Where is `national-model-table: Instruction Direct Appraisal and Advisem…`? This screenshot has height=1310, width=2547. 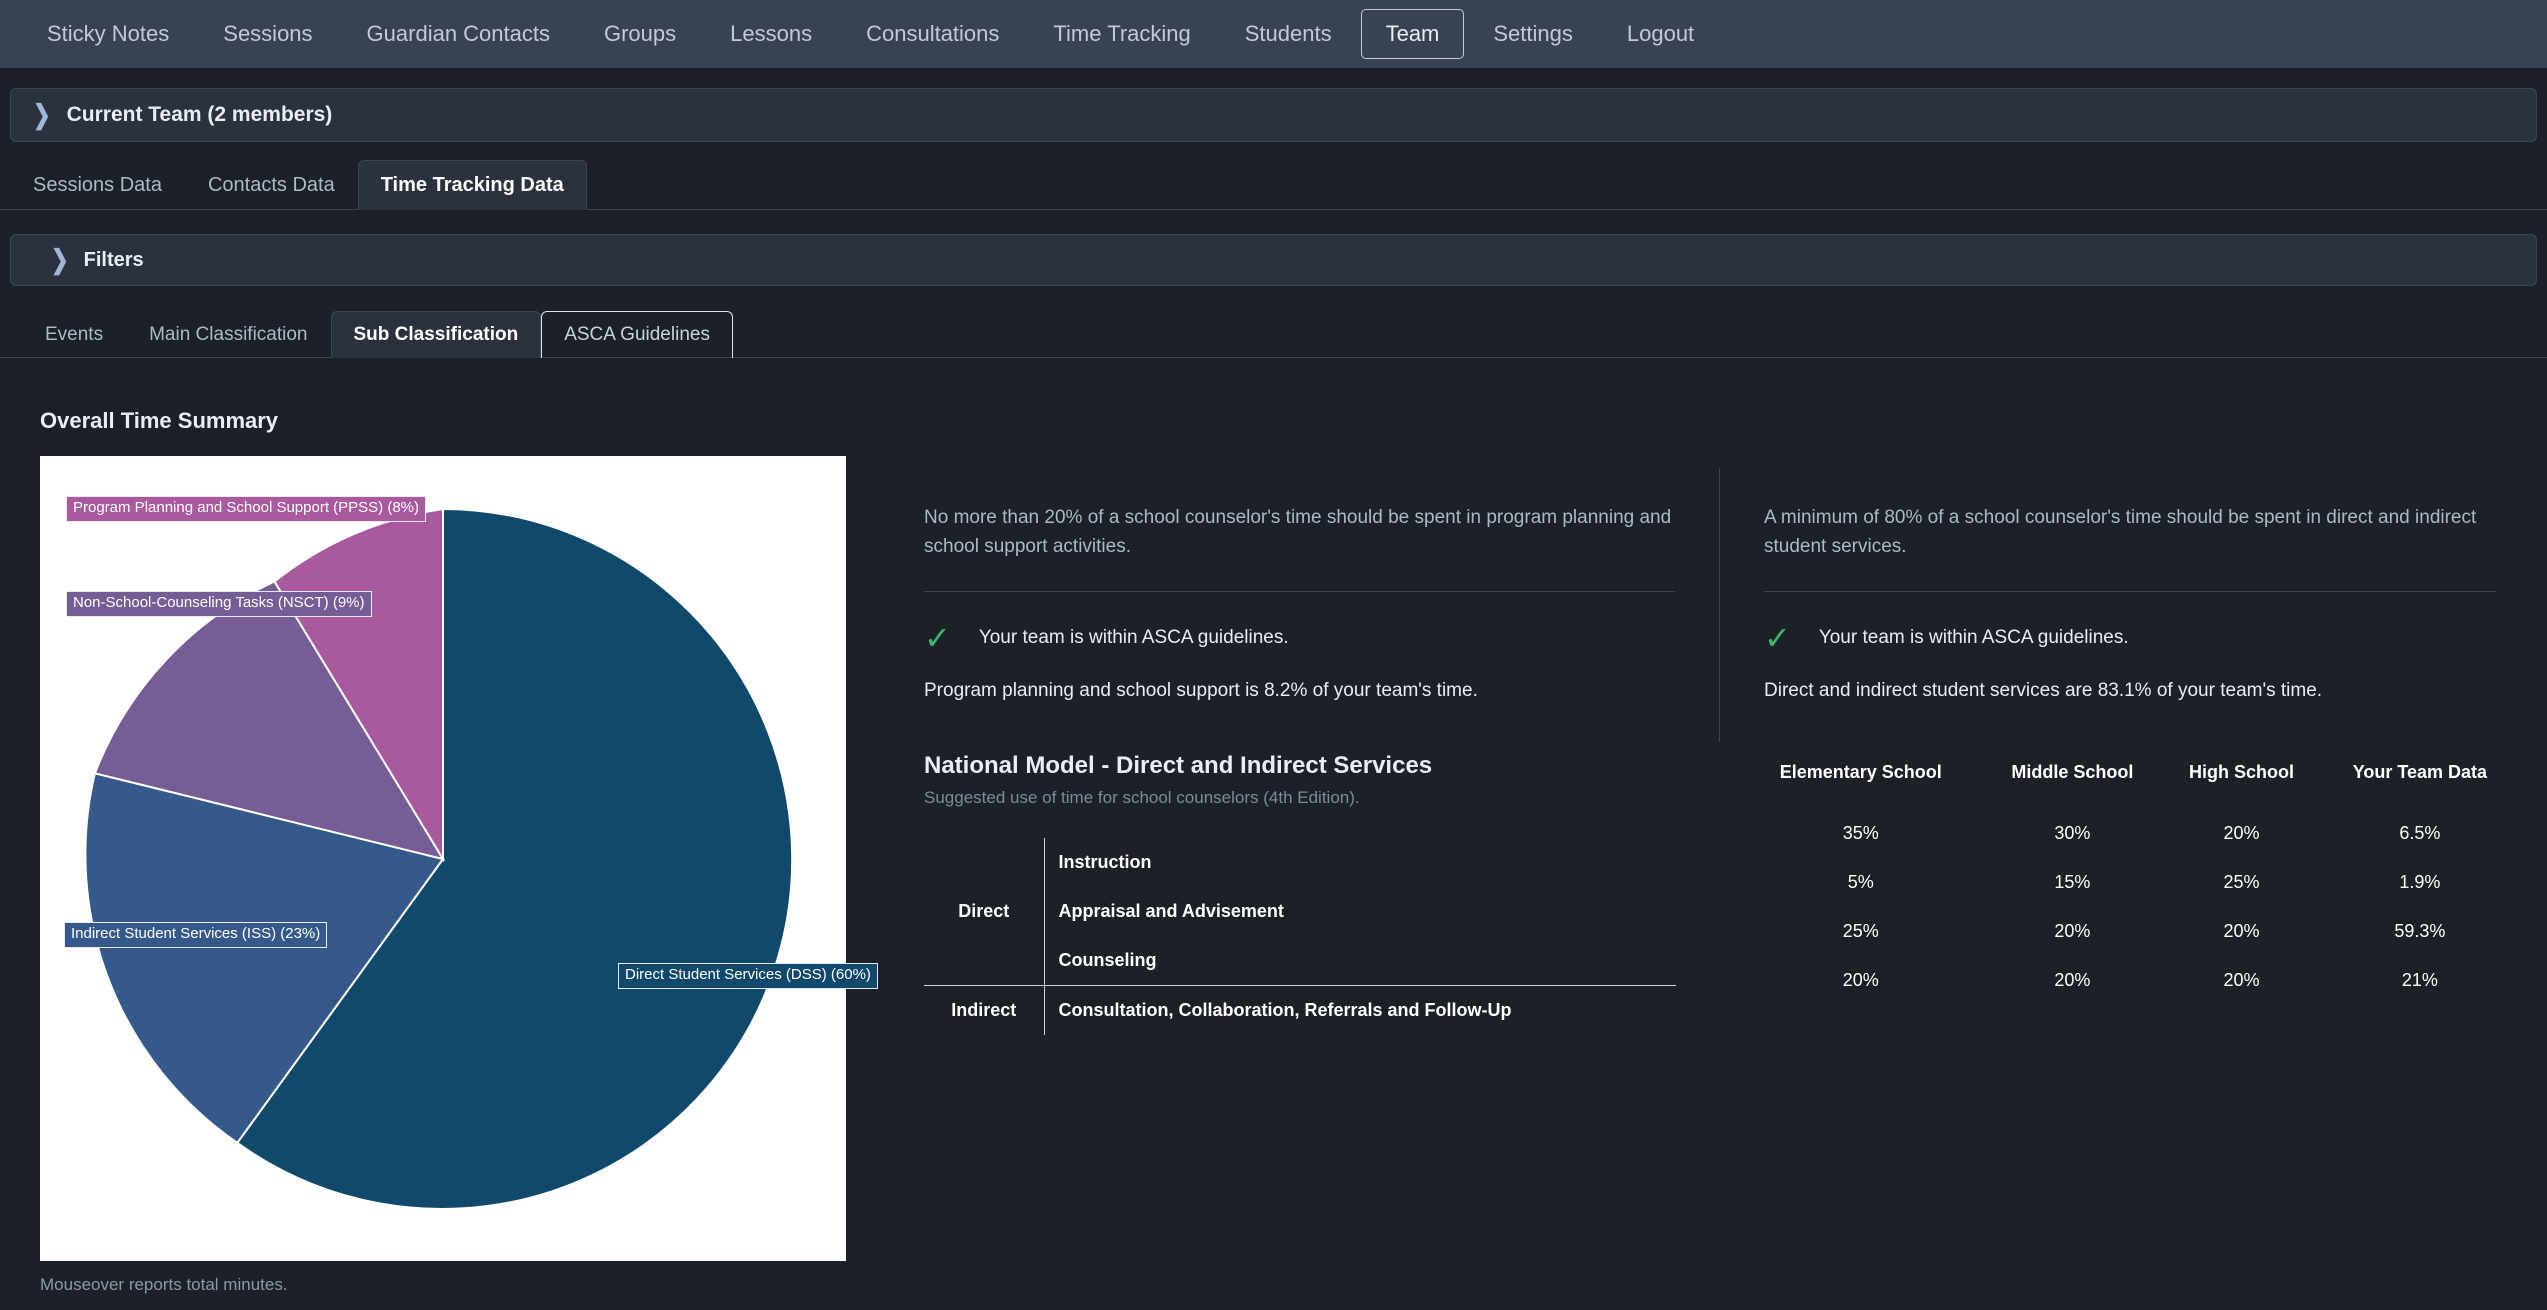 national-model-table: Instruction Direct Appraisal and Advisem… is located at coordinates (1300, 936).